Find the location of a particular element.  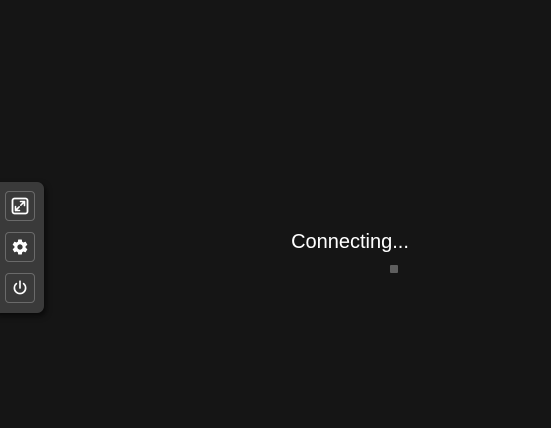

fullscreen-button is located at coordinates (20, 206).